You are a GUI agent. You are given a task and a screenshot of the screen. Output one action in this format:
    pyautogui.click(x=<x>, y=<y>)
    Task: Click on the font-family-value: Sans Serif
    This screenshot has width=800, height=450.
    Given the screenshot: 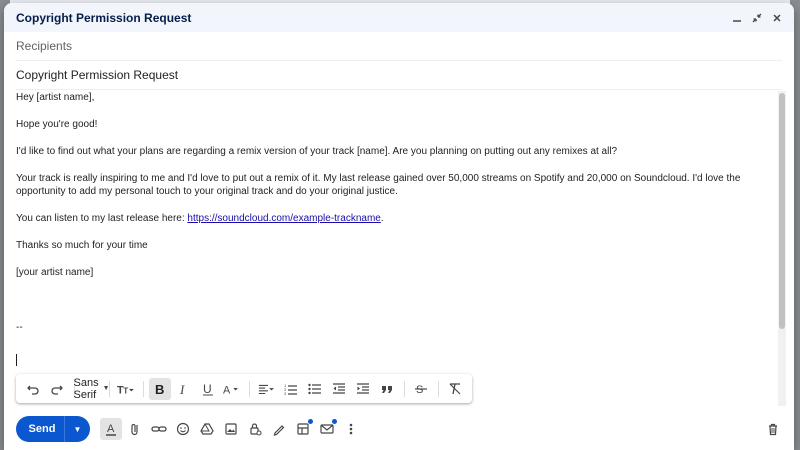 What is the action you would take?
    pyautogui.click(x=86, y=388)
    